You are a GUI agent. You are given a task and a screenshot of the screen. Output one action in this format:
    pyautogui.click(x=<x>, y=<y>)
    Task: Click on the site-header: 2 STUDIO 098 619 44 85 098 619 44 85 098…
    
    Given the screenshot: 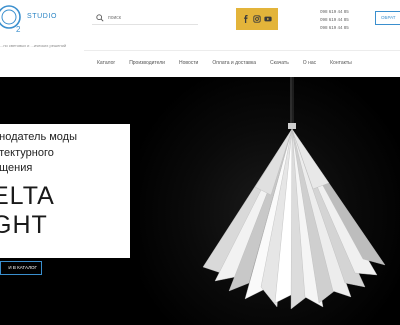 What is the action you would take?
    pyautogui.click(x=200, y=21)
    